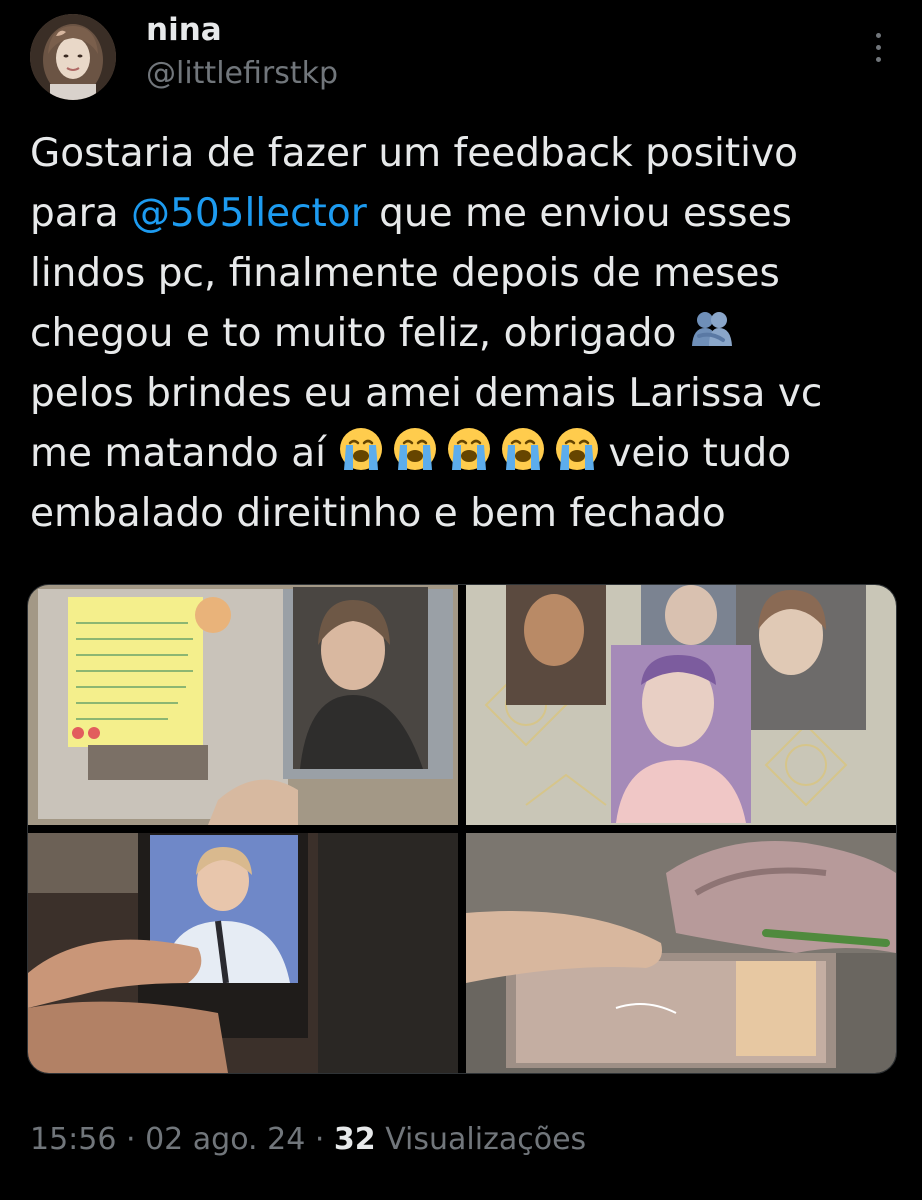  Describe the element at coordinates (579, 213) in the screenshot. I see `tweet-text-segment: que me enviou esses` at that location.